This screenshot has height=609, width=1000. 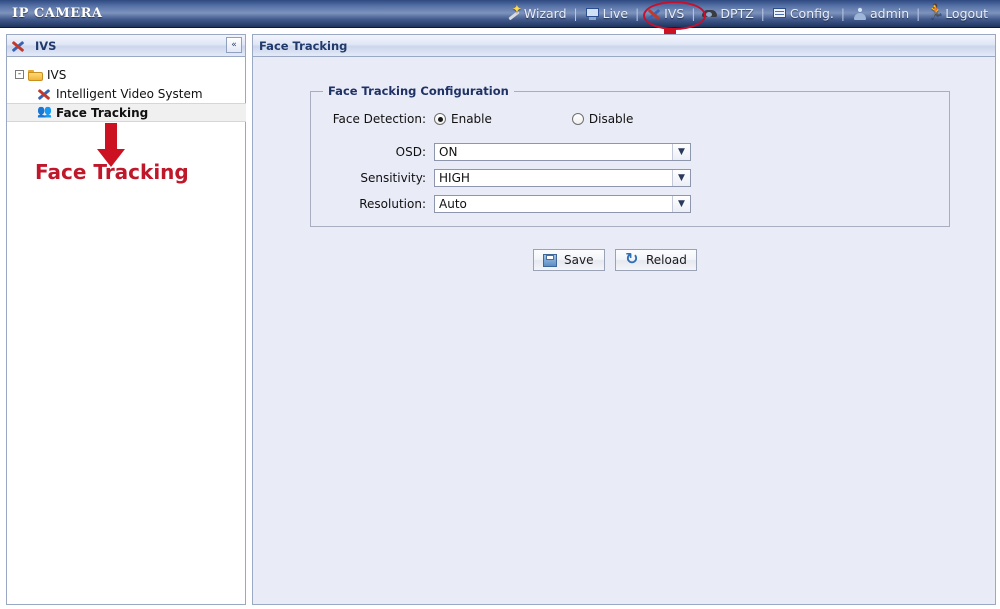 What do you see at coordinates (562, 204) in the screenshot?
I see `resolution-select: Auto ▼` at bounding box center [562, 204].